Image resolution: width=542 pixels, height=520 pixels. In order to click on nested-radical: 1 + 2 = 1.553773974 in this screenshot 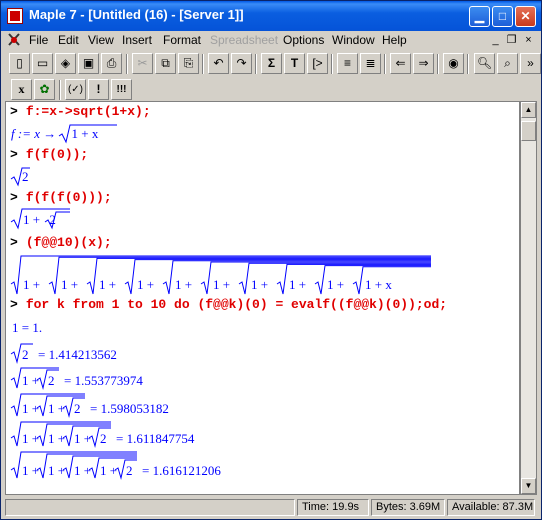, I will do `click(76, 378)`.